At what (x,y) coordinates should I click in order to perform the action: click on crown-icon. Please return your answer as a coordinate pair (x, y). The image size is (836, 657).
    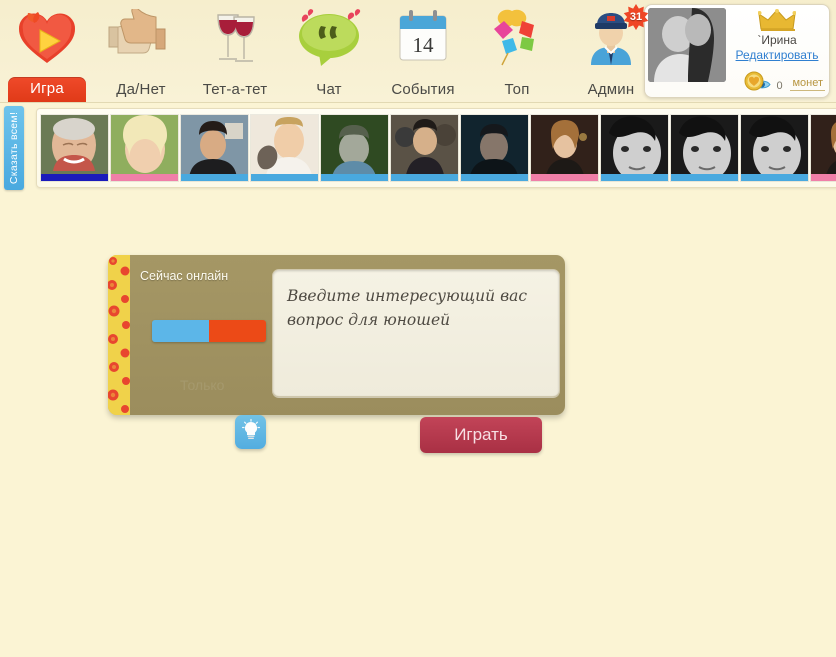
    Looking at the image, I should click on (777, 20).